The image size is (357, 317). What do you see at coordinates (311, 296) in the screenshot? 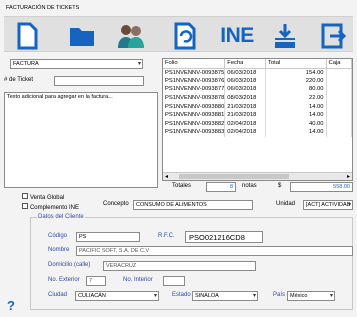
I see `pais-select: México ▾` at bounding box center [311, 296].